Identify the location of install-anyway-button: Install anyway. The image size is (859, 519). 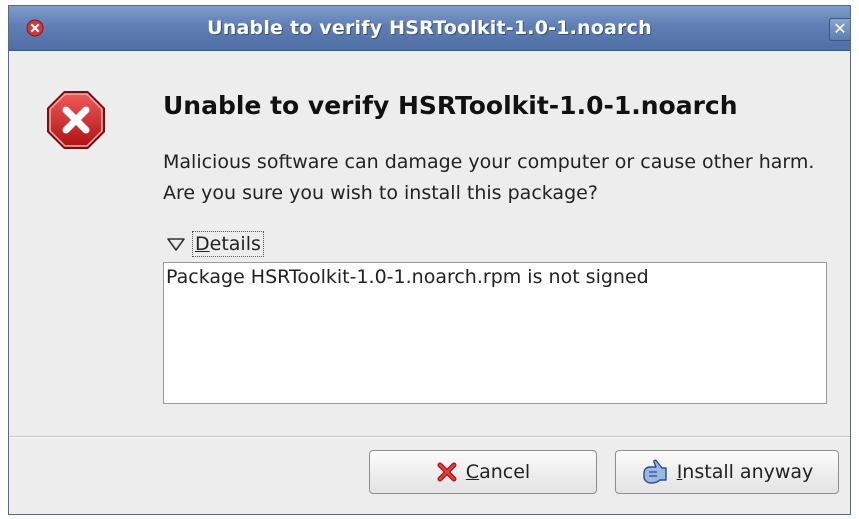
(727, 472).